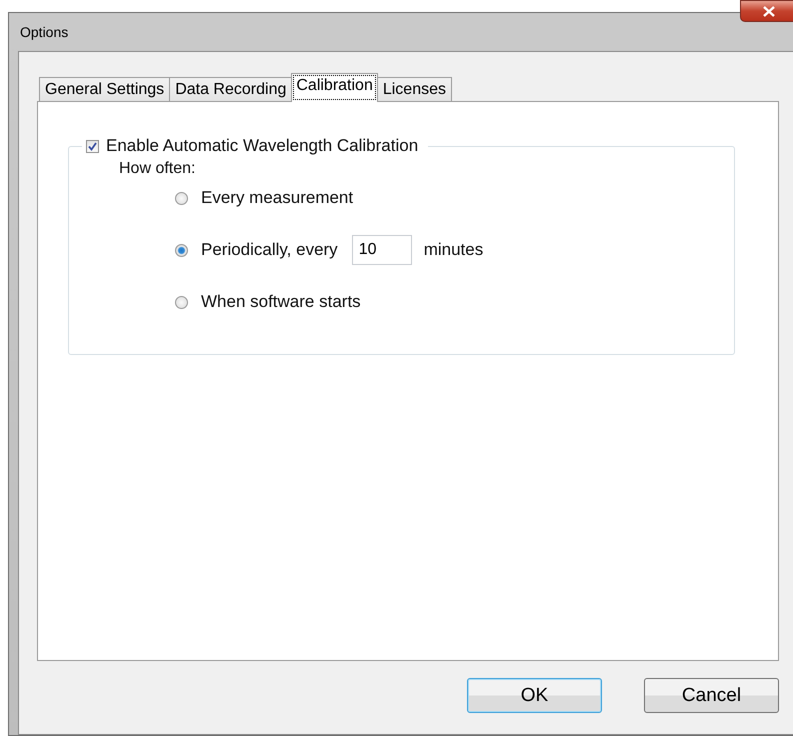 This screenshot has width=793, height=736. I want to click on dialog-button: OK, so click(534, 695).